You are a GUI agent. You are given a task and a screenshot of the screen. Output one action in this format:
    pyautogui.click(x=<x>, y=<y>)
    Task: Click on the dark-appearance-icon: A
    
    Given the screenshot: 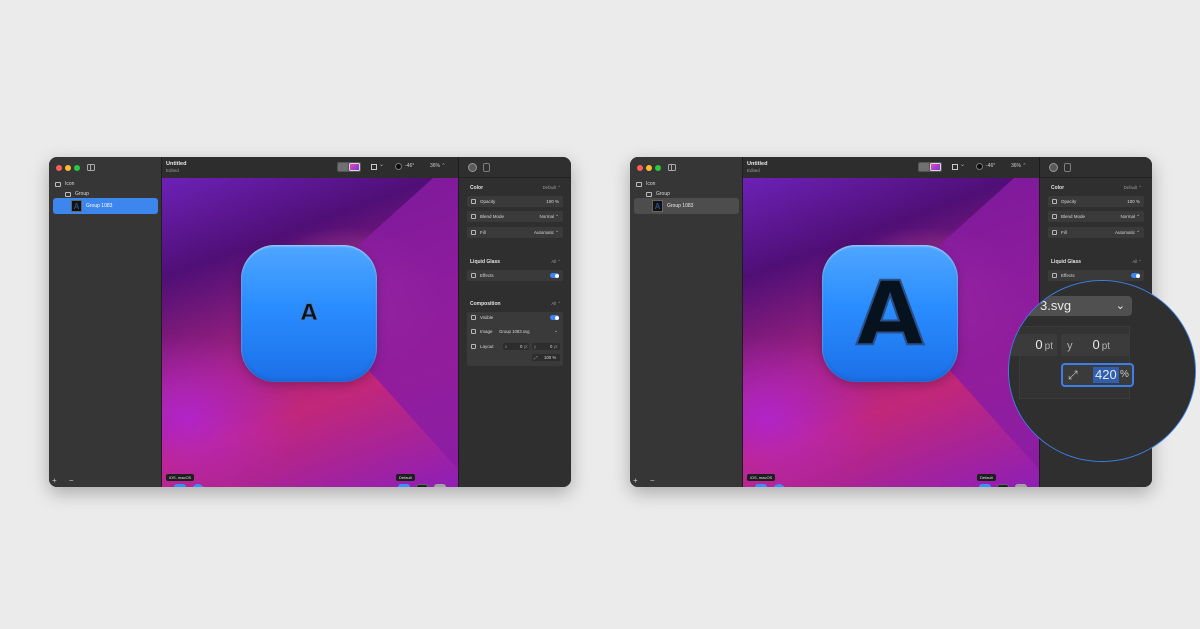 What is the action you would take?
    pyautogui.click(x=1003, y=485)
    